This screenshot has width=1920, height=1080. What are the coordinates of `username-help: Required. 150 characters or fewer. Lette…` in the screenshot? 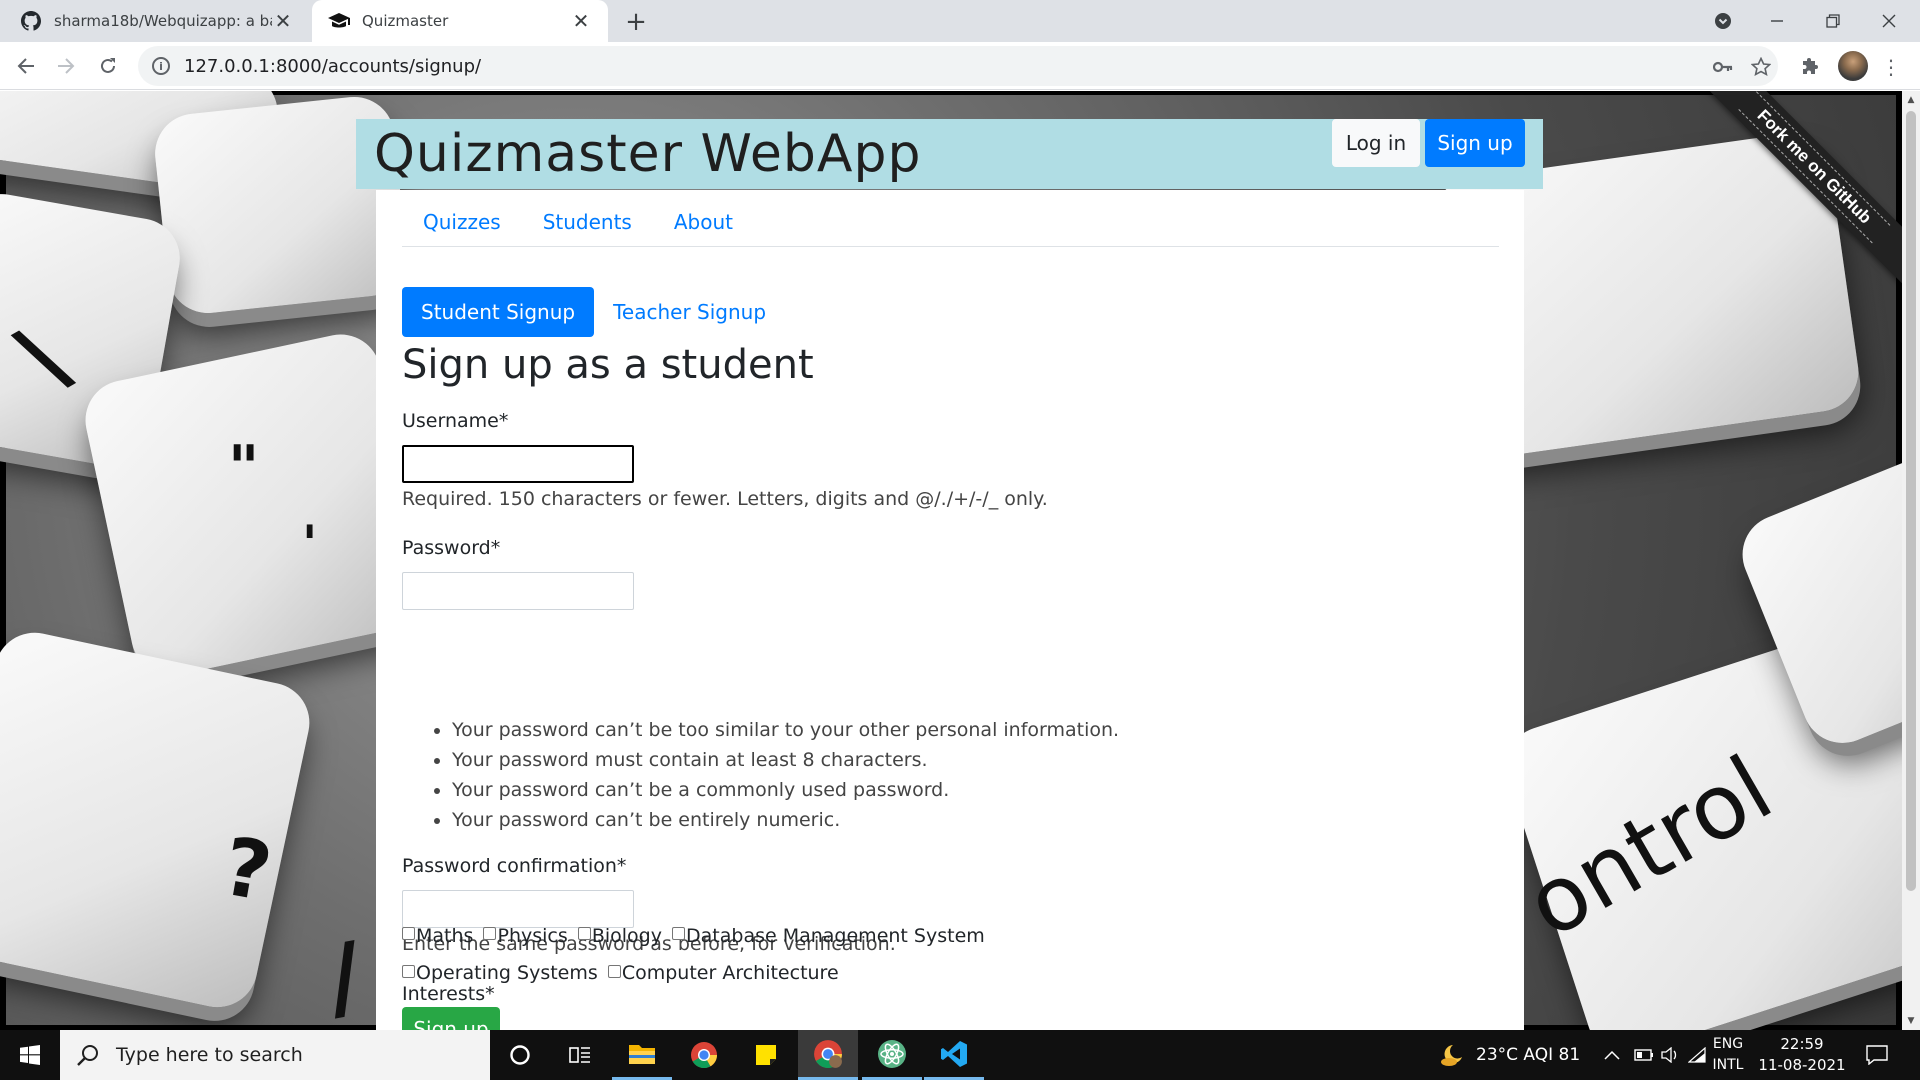 It's located at (725, 499).